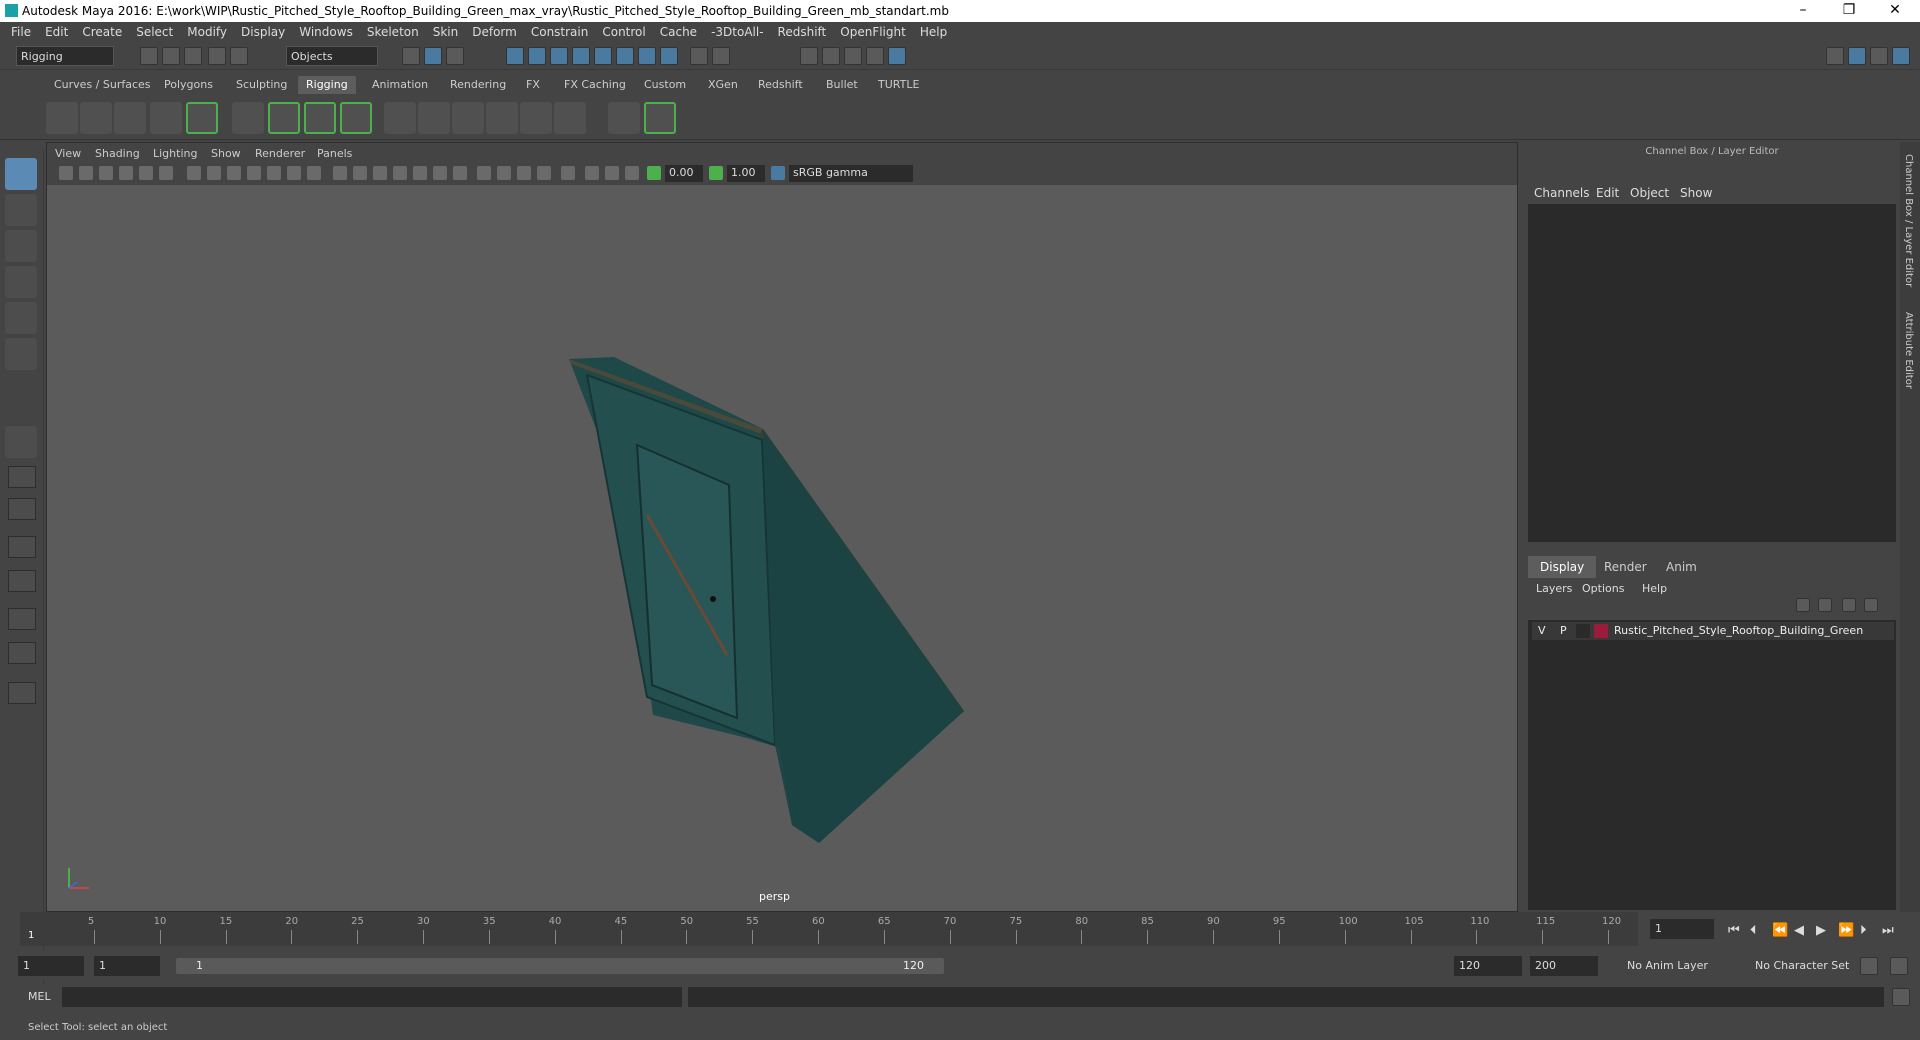  What do you see at coordinates (22, 477) in the screenshot?
I see `layout-single-icon` at bounding box center [22, 477].